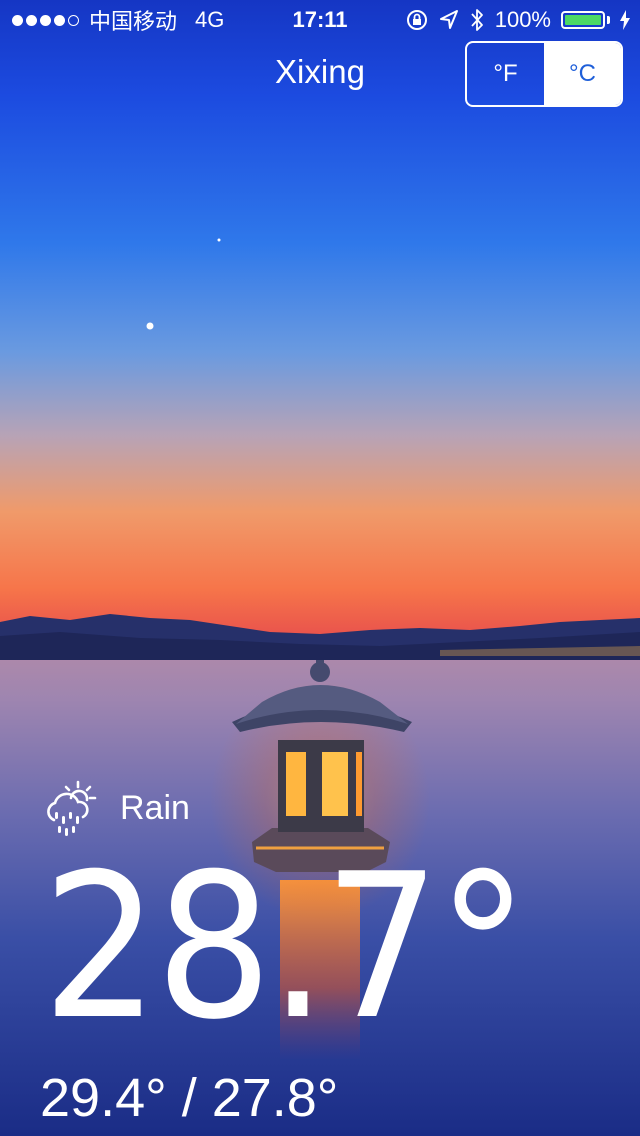 The image size is (640, 1136). I want to click on rotation-lock-icon, so click(416, 20).